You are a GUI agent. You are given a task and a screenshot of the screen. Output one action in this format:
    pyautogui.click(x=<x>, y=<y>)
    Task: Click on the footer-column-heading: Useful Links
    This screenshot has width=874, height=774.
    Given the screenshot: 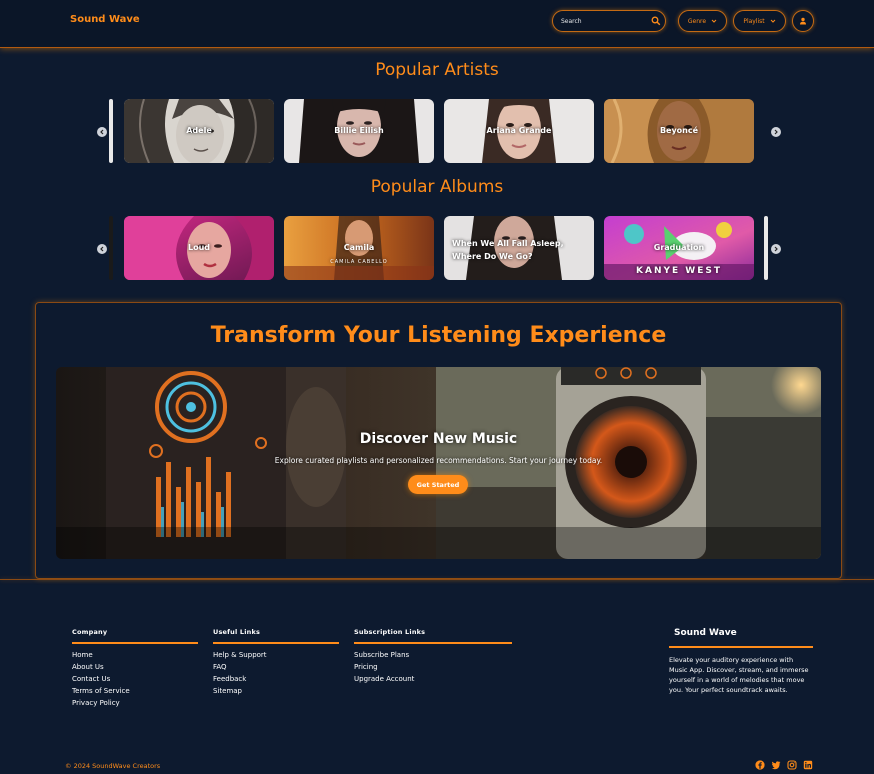 What is the action you would take?
    pyautogui.click(x=237, y=632)
    